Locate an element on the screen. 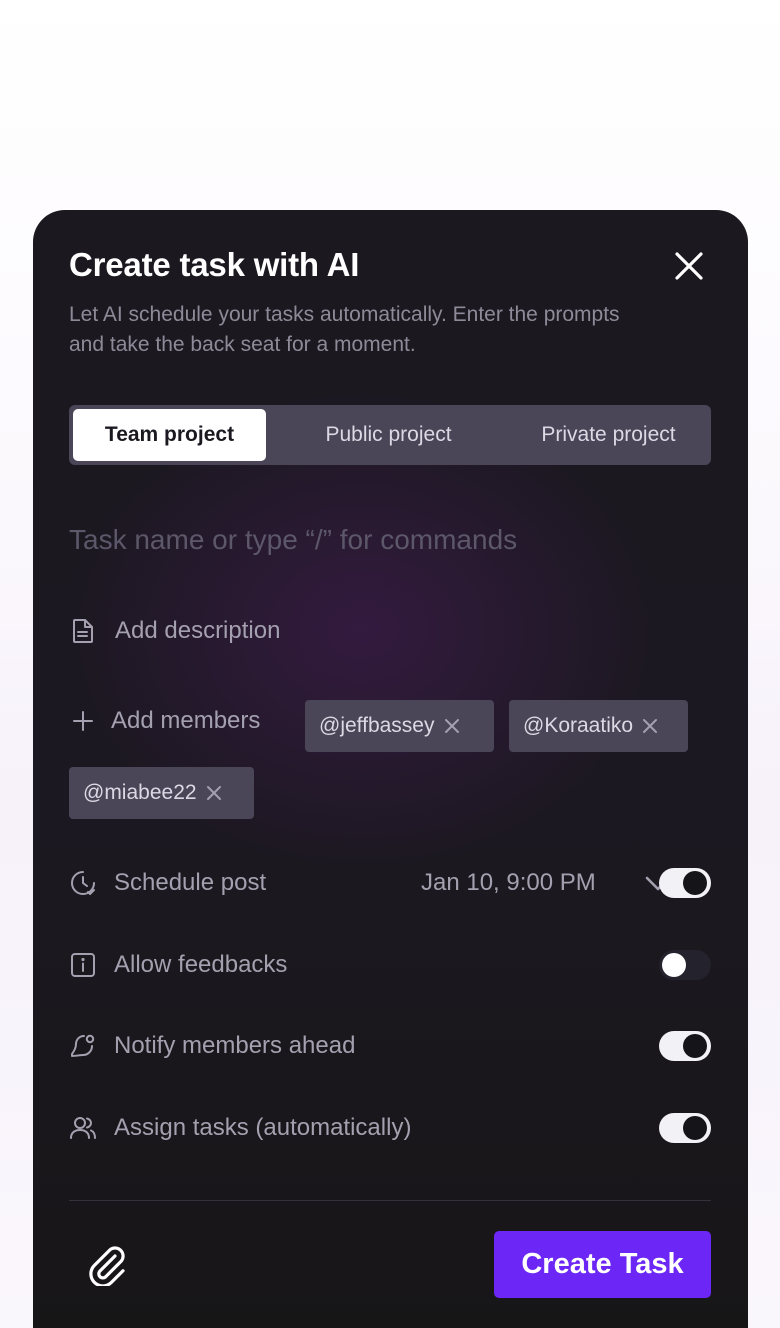 Image resolution: width=780 pixels, height=1328 pixels. attach-file-button is located at coordinates (107, 1265).